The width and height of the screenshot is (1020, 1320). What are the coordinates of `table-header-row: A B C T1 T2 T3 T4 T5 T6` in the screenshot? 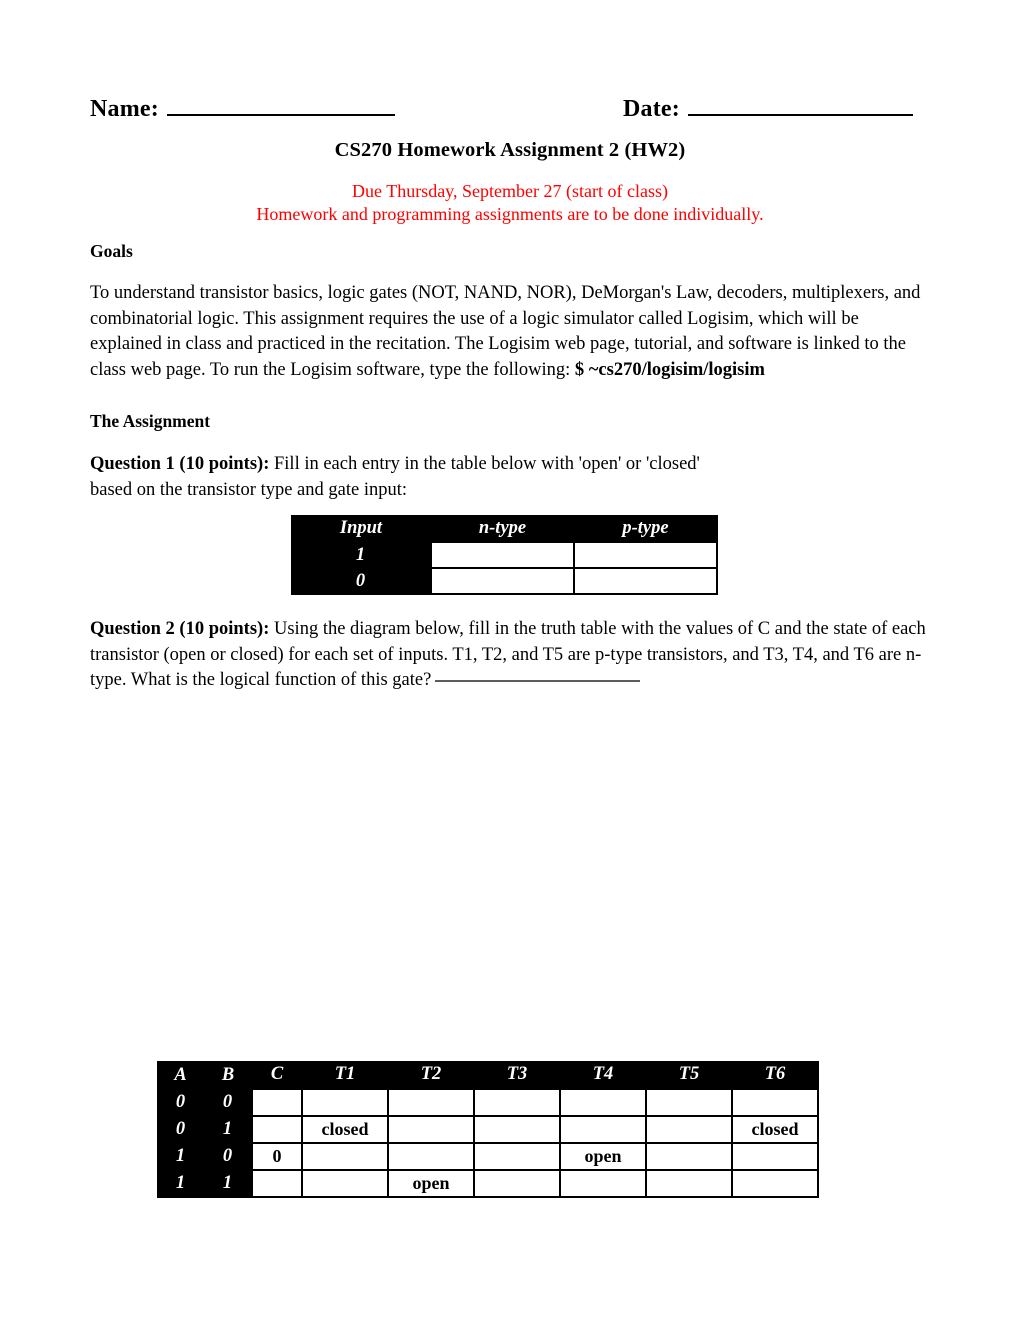 It's located at (487, 1075).